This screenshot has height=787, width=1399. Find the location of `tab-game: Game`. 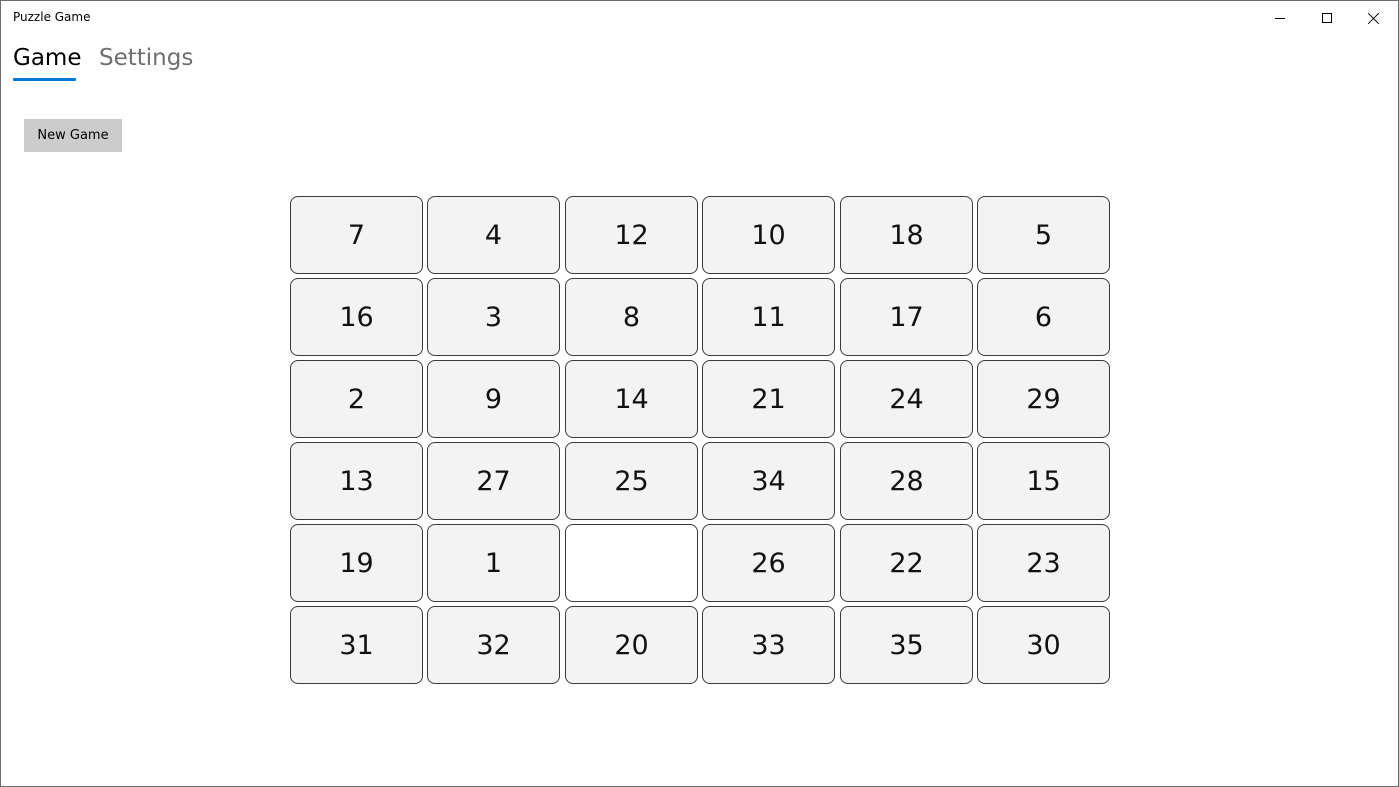

tab-game: Game is located at coordinates (47, 58).